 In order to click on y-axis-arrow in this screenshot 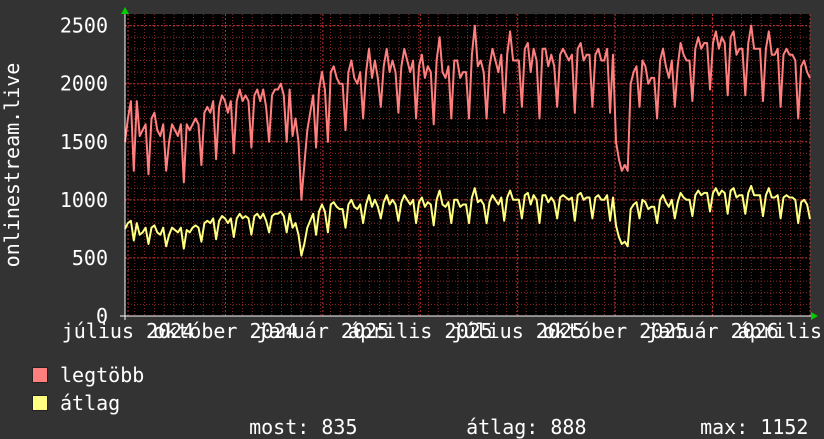, I will do `click(125, 10)`.